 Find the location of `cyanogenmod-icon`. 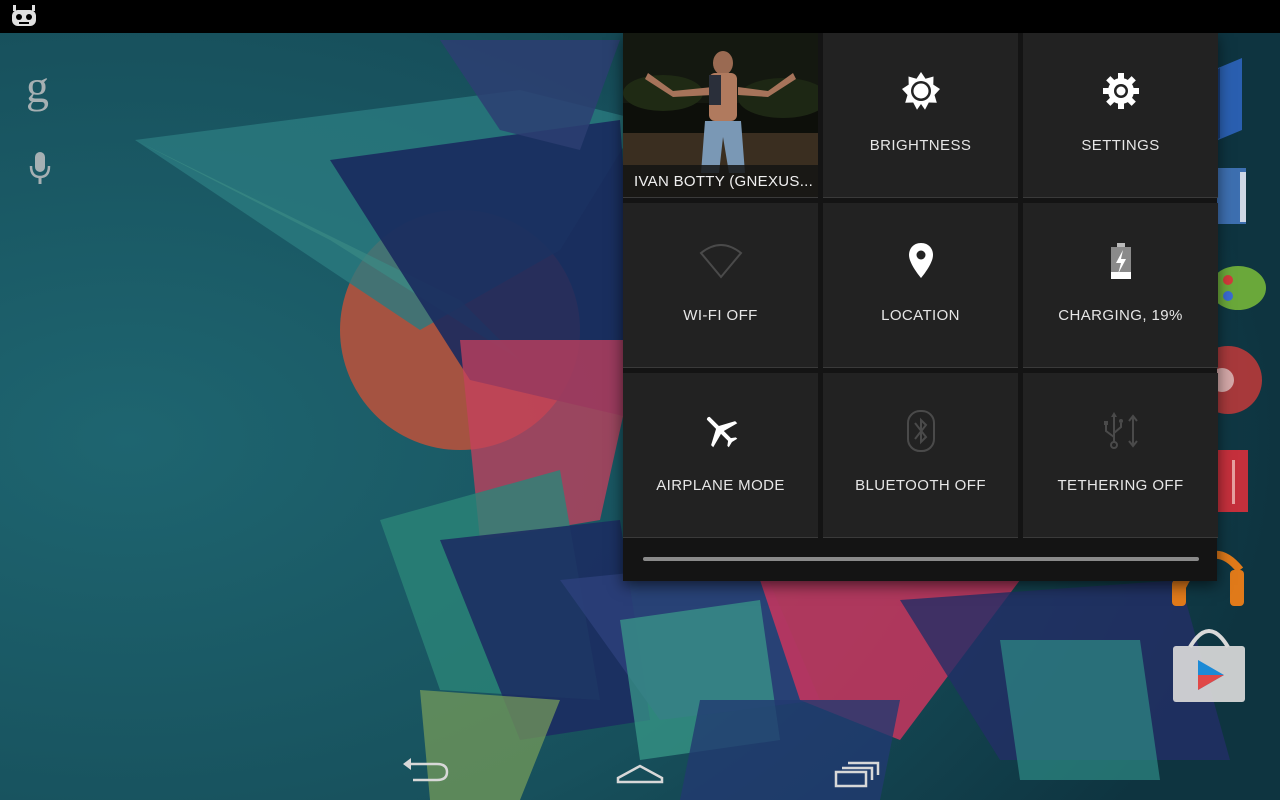

cyanogenmod-icon is located at coordinates (24, 15).